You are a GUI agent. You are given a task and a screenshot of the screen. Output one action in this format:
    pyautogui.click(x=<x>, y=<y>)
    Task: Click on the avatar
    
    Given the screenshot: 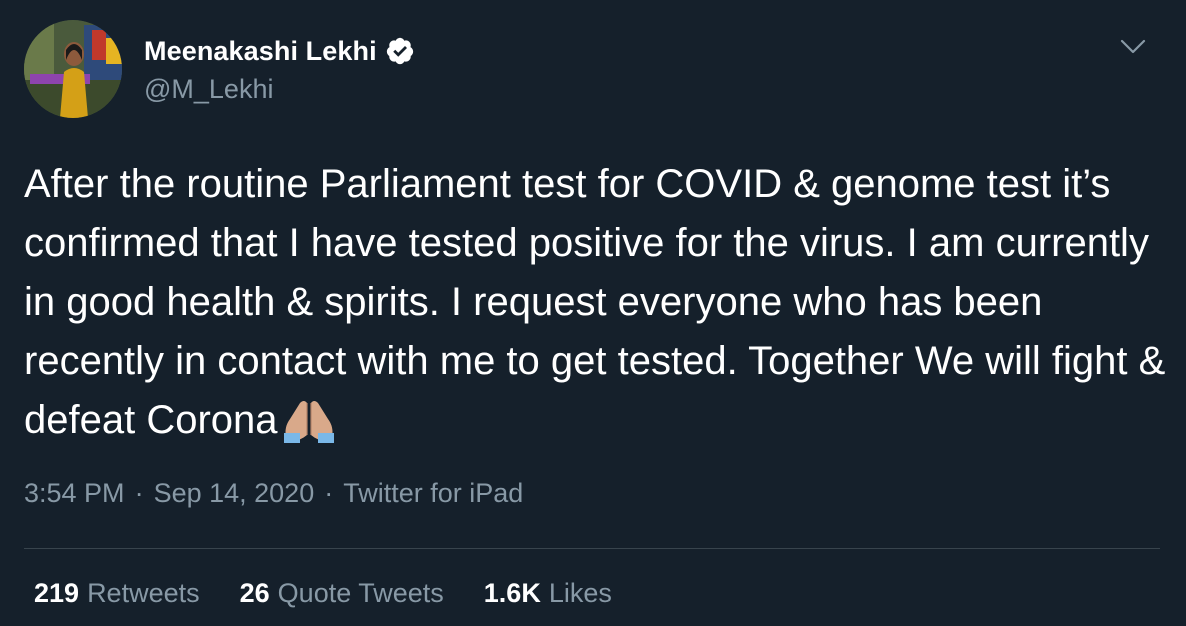 What is the action you would take?
    pyautogui.click(x=73, y=69)
    